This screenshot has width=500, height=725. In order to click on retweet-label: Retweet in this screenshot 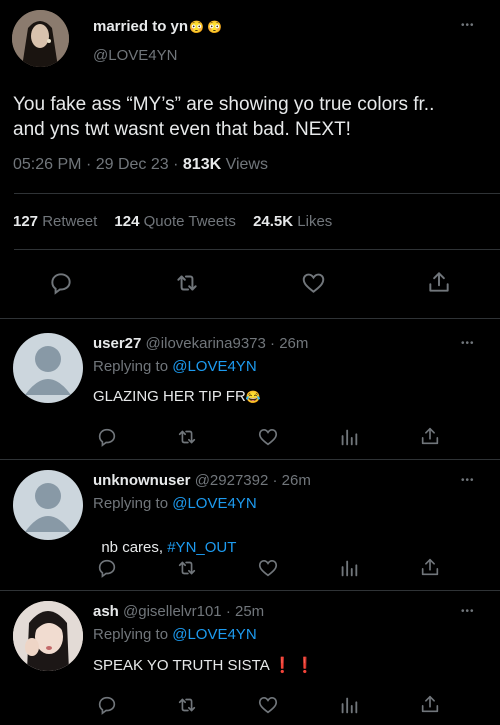, I will do `click(70, 221)`.